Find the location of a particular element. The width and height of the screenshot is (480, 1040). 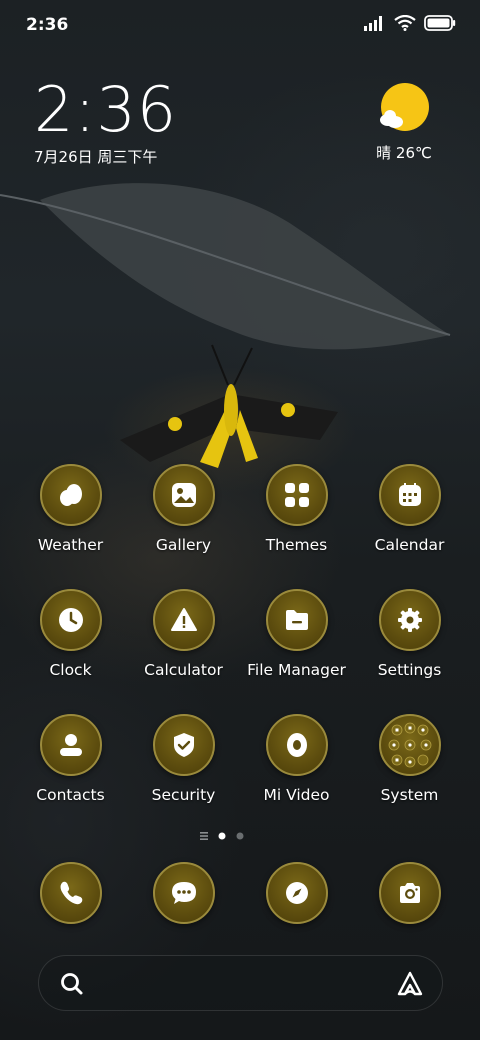

camera-icon is located at coordinates (409, 893).